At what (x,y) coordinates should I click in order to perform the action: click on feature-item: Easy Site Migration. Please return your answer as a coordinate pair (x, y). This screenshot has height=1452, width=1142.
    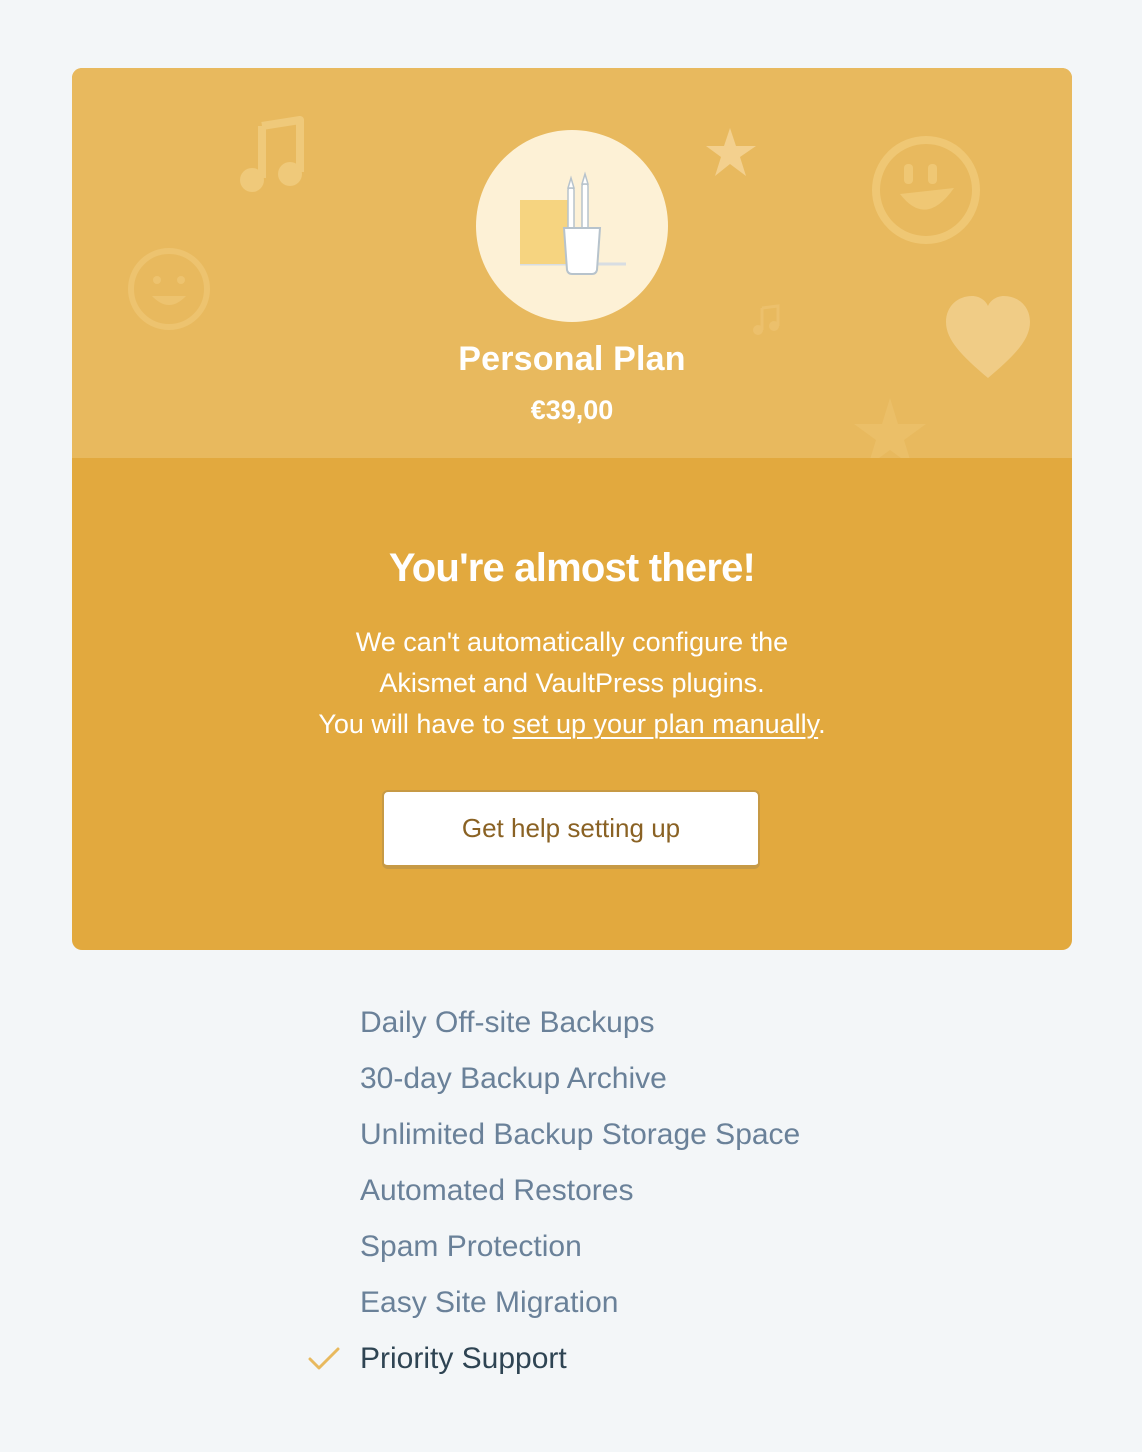
    Looking at the image, I should click on (600, 1304).